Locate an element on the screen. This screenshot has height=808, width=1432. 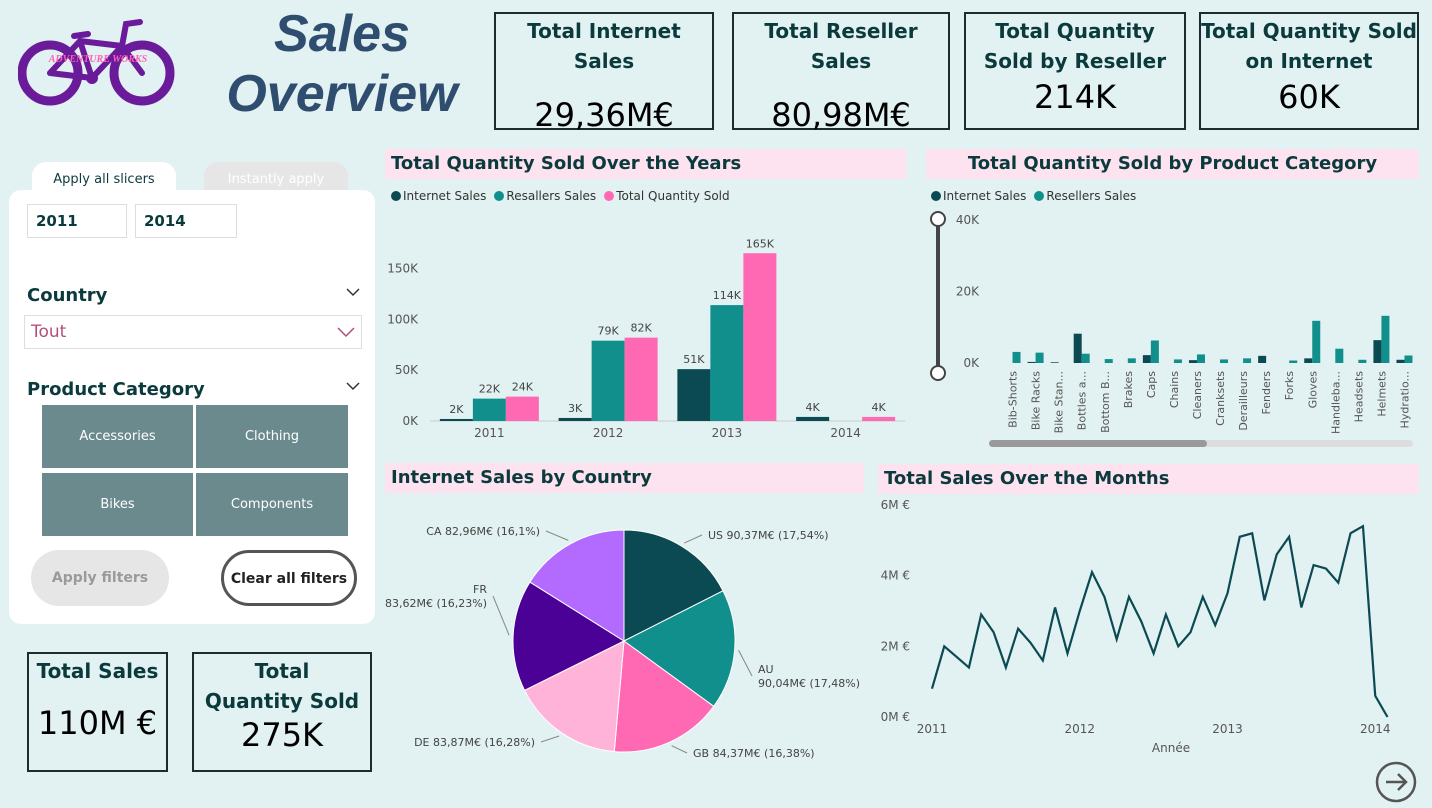
y-tick-label: 0K is located at coordinates (410, 421).